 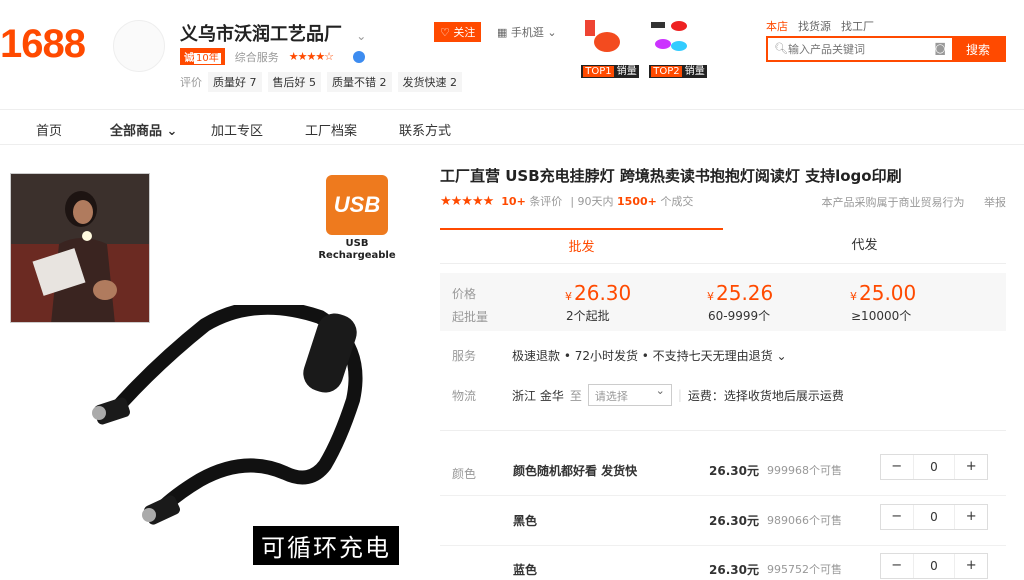 What do you see at coordinates (860, 49) in the screenshot?
I see `search-input` at bounding box center [860, 49].